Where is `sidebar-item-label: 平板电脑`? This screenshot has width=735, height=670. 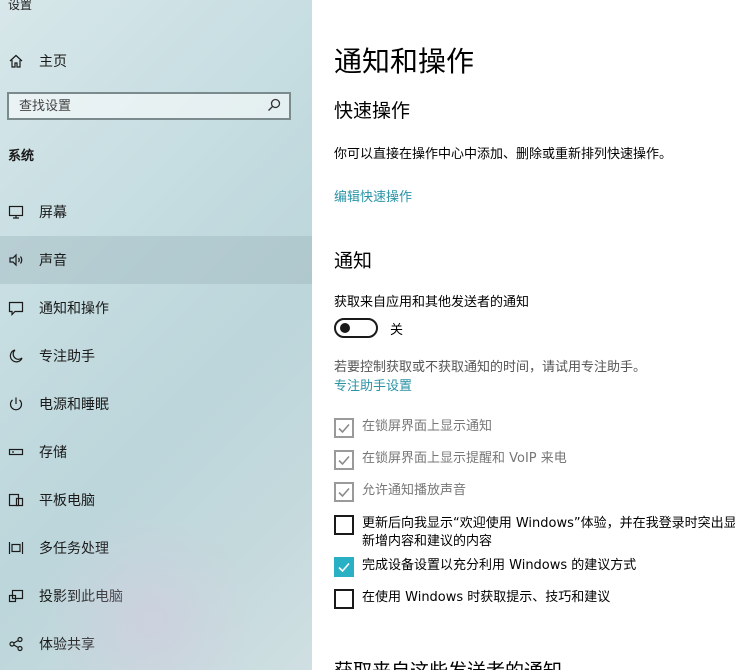 sidebar-item-label: 平板电脑 is located at coordinates (67, 501).